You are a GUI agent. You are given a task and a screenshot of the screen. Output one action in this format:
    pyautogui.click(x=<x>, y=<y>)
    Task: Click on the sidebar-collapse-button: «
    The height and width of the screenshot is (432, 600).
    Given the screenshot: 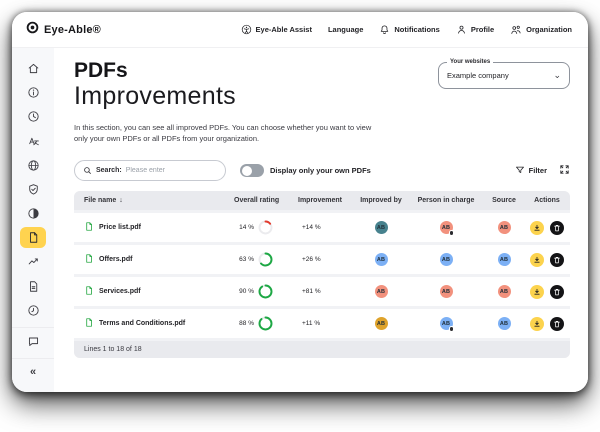 What is the action you would take?
    pyautogui.click(x=33, y=372)
    